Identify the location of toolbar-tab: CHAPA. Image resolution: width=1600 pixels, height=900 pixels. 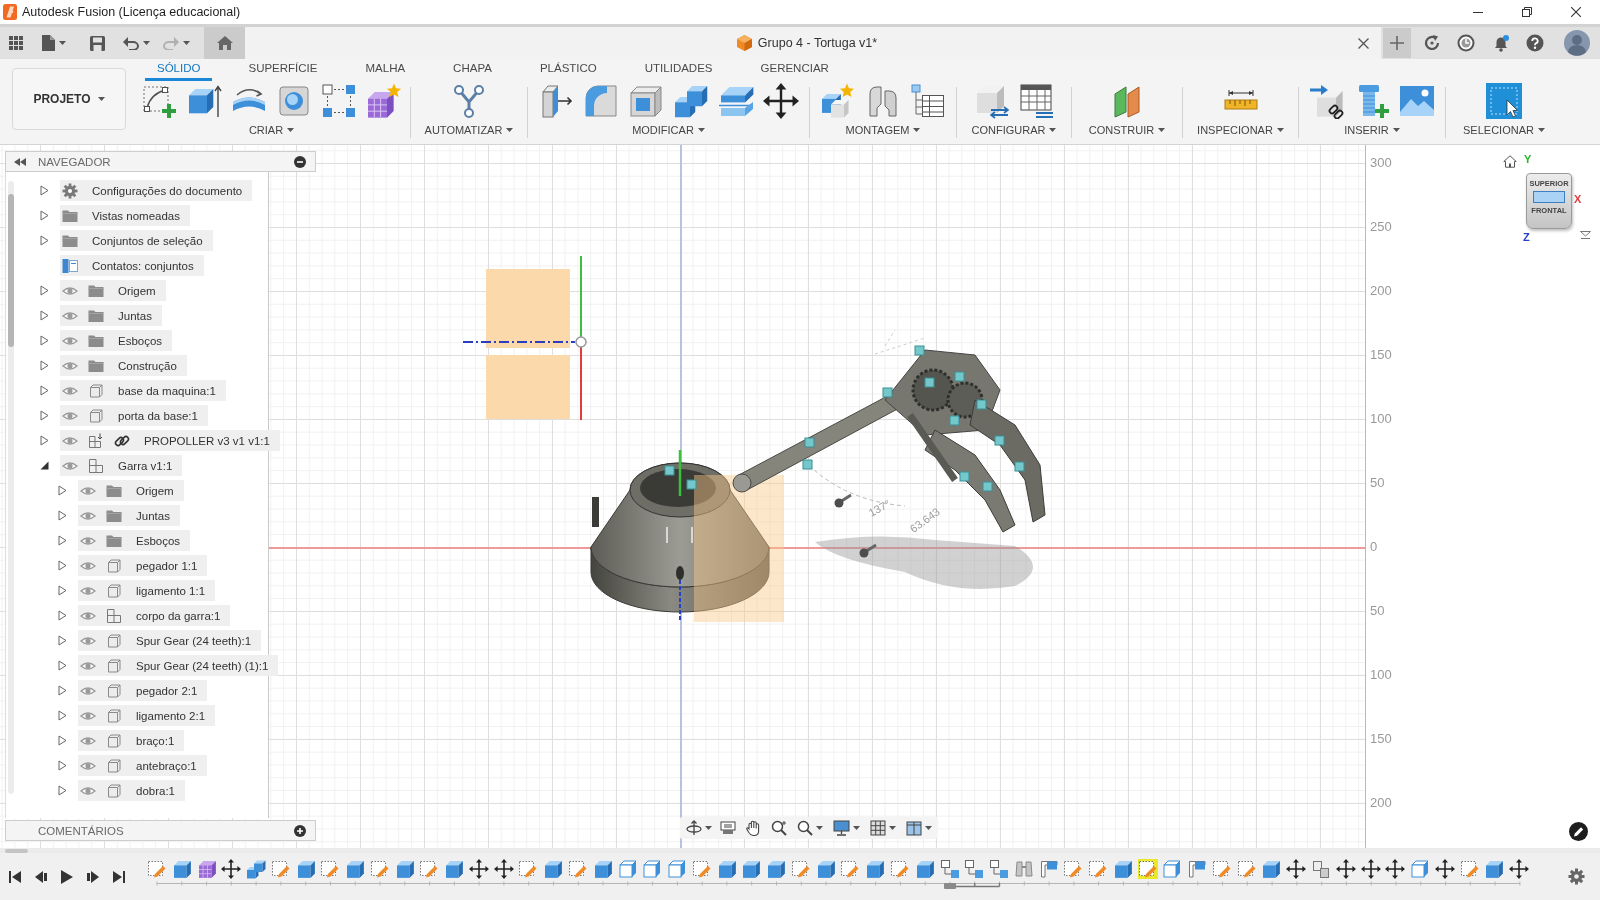
(472, 70).